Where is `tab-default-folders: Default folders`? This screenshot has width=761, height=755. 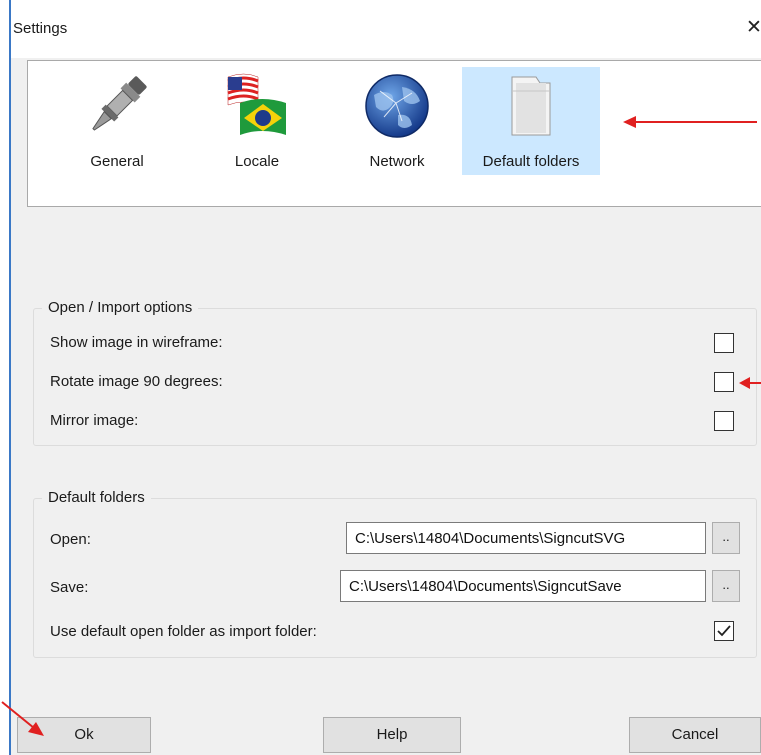
tab-default-folders: Default folders is located at coordinates (531, 121).